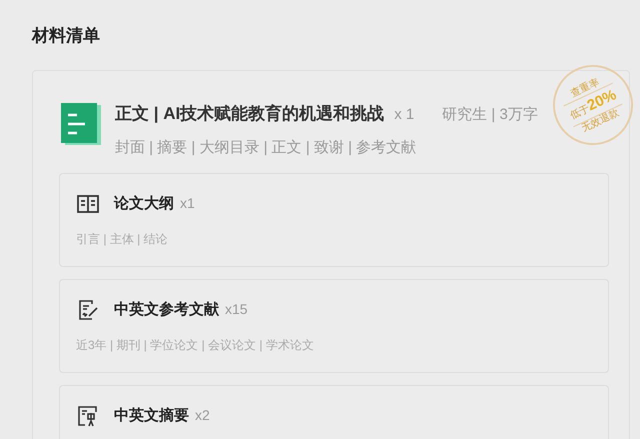 The image size is (640, 439). Describe the element at coordinates (66, 36) in the screenshot. I see `section-title: 材料清单` at that location.